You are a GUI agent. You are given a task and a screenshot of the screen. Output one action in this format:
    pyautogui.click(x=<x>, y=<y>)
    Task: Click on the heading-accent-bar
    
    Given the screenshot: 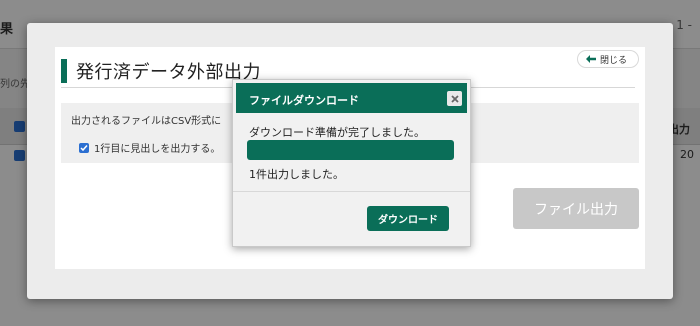 What is the action you would take?
    pyautogui.click(x=64, y=71)
    